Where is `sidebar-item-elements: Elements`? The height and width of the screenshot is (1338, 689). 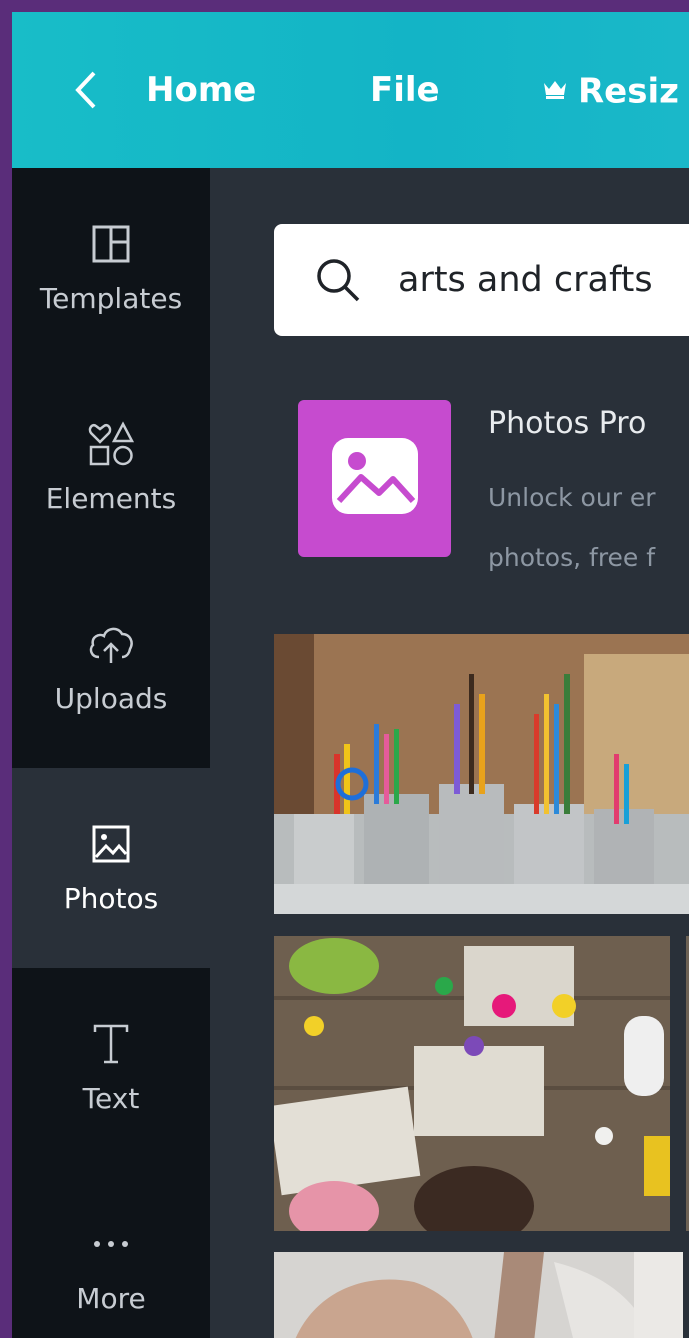 sidebar-item-elements: Elements is located at coordinates (111, 468).